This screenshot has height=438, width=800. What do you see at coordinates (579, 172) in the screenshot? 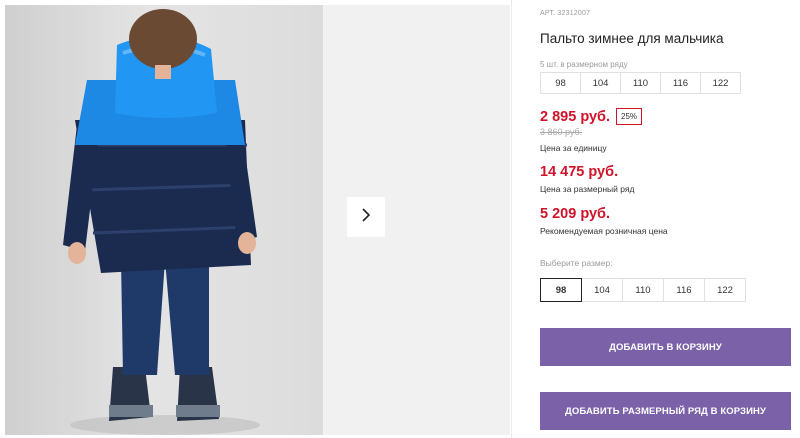
I see `row-price: 14 475 руб.` at bounding box center [579, 172].